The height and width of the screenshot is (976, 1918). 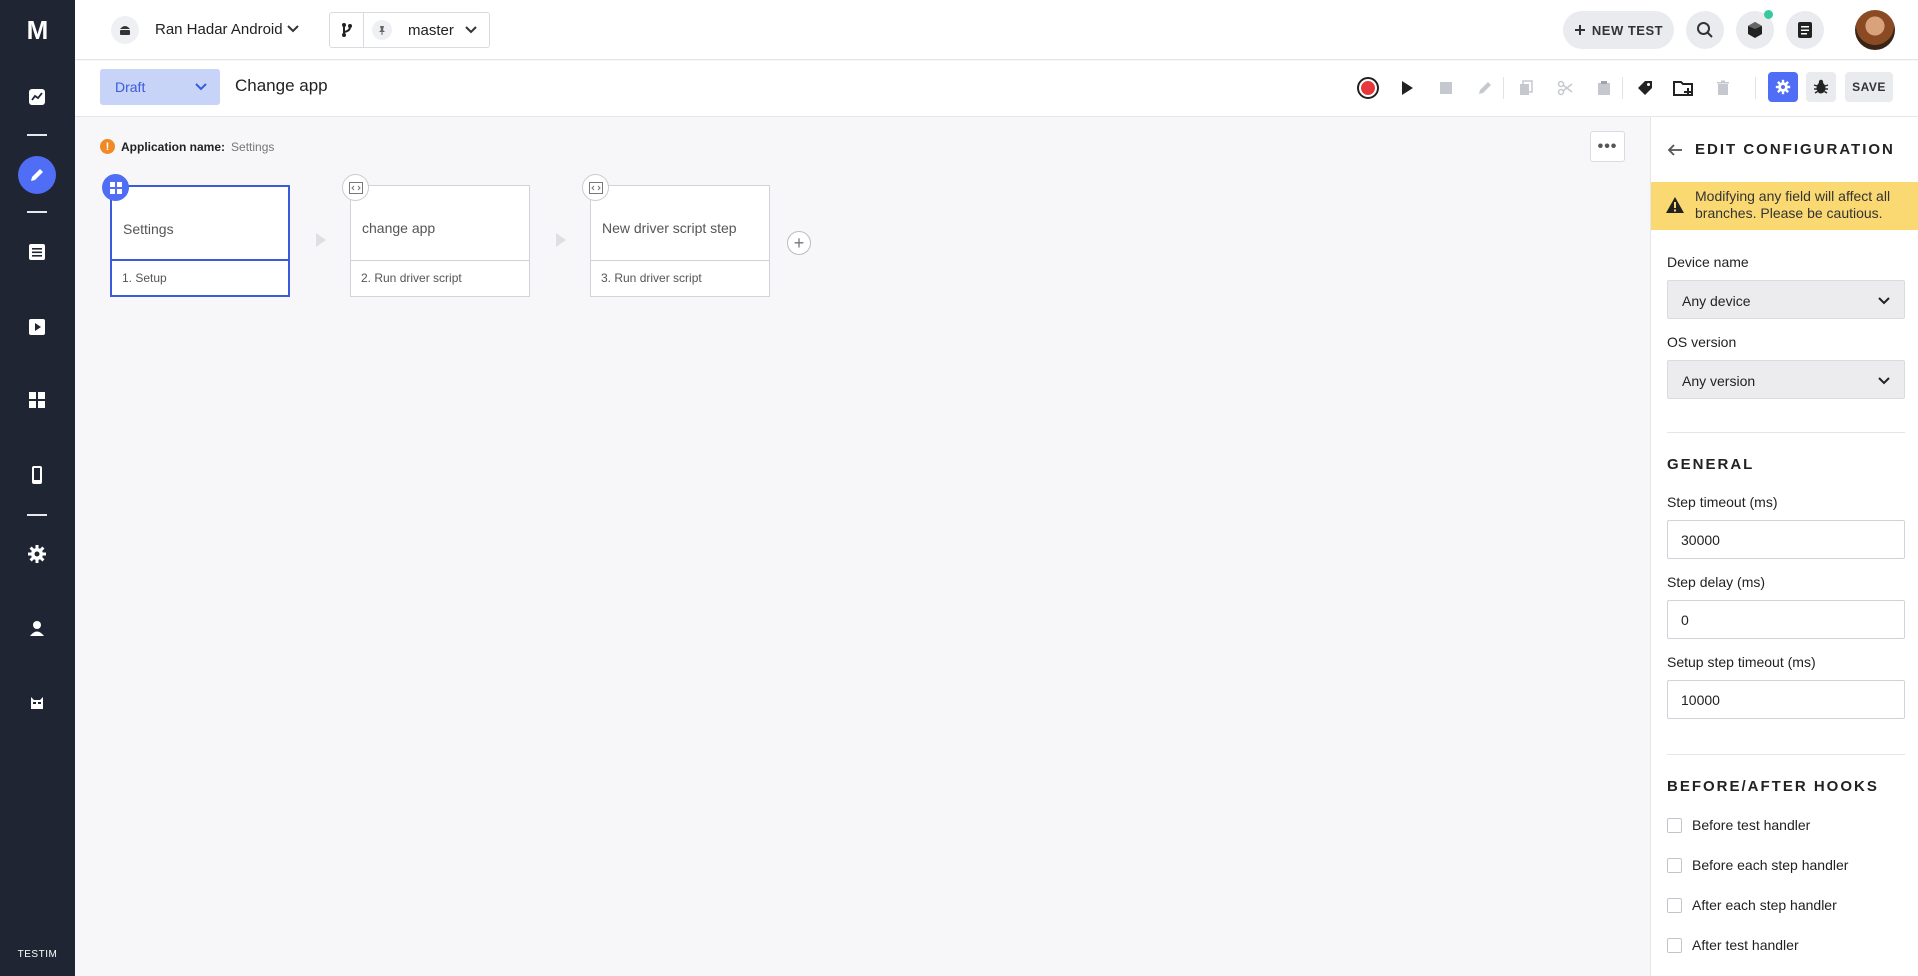 What do you see at coordinates (37, 954) in the screenshot?
I see `brand-label: TESTIM` at bounding box center [37, 954].